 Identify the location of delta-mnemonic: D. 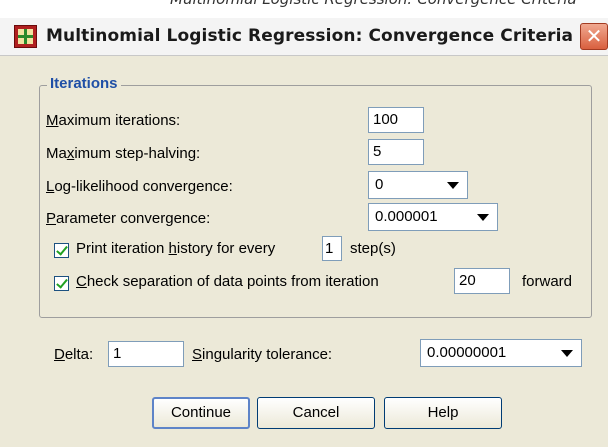
(59, 354).